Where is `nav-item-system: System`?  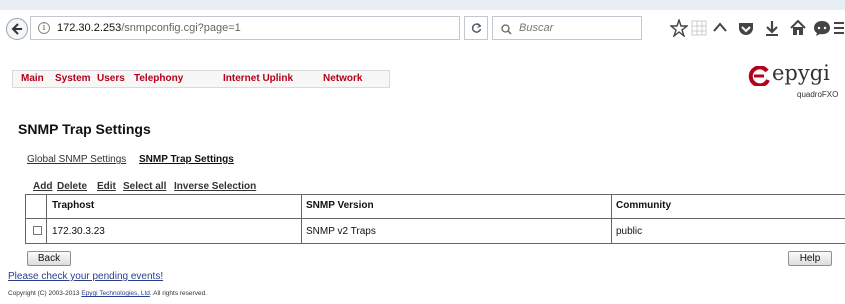
nav-item-system: System is located at coordinates (73, 78).